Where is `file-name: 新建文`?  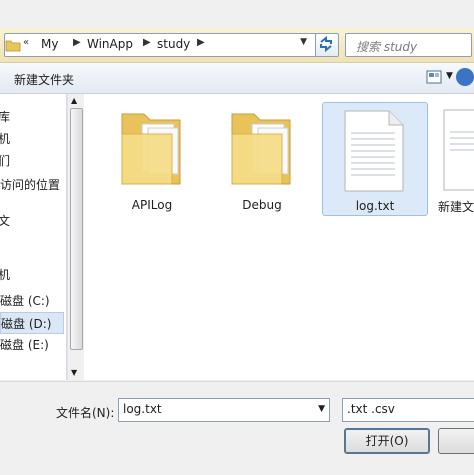
file-name: 新建文 is located at coordinates (456, 207).